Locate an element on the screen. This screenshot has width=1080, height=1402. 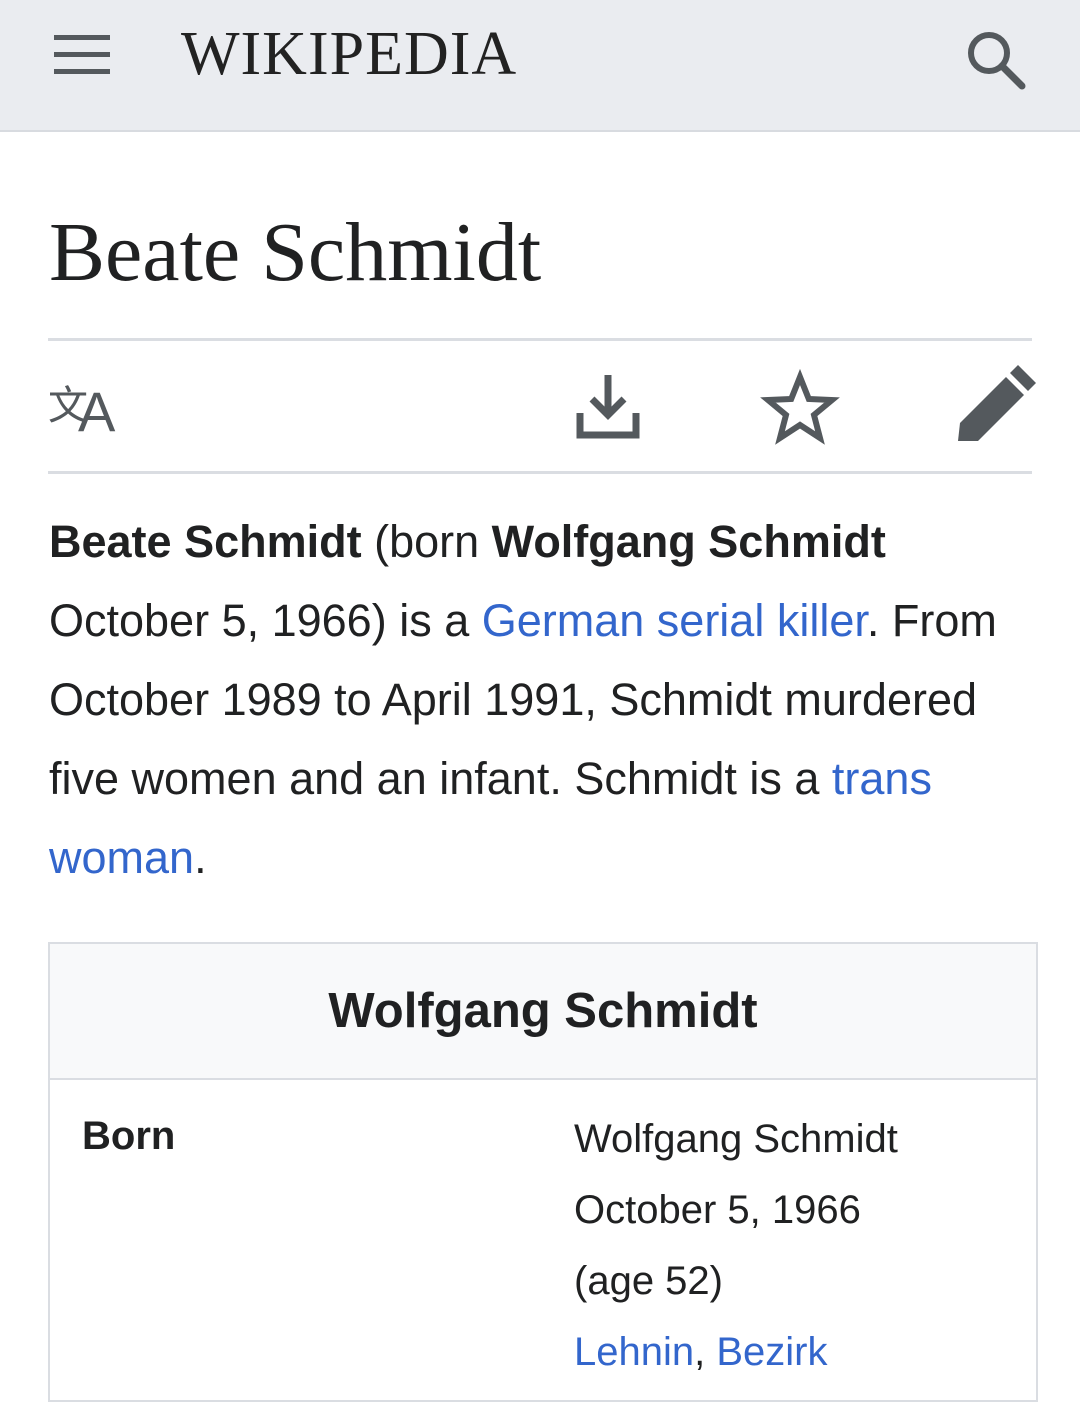
language-button: 文 A is located at coordinates (93, 409).